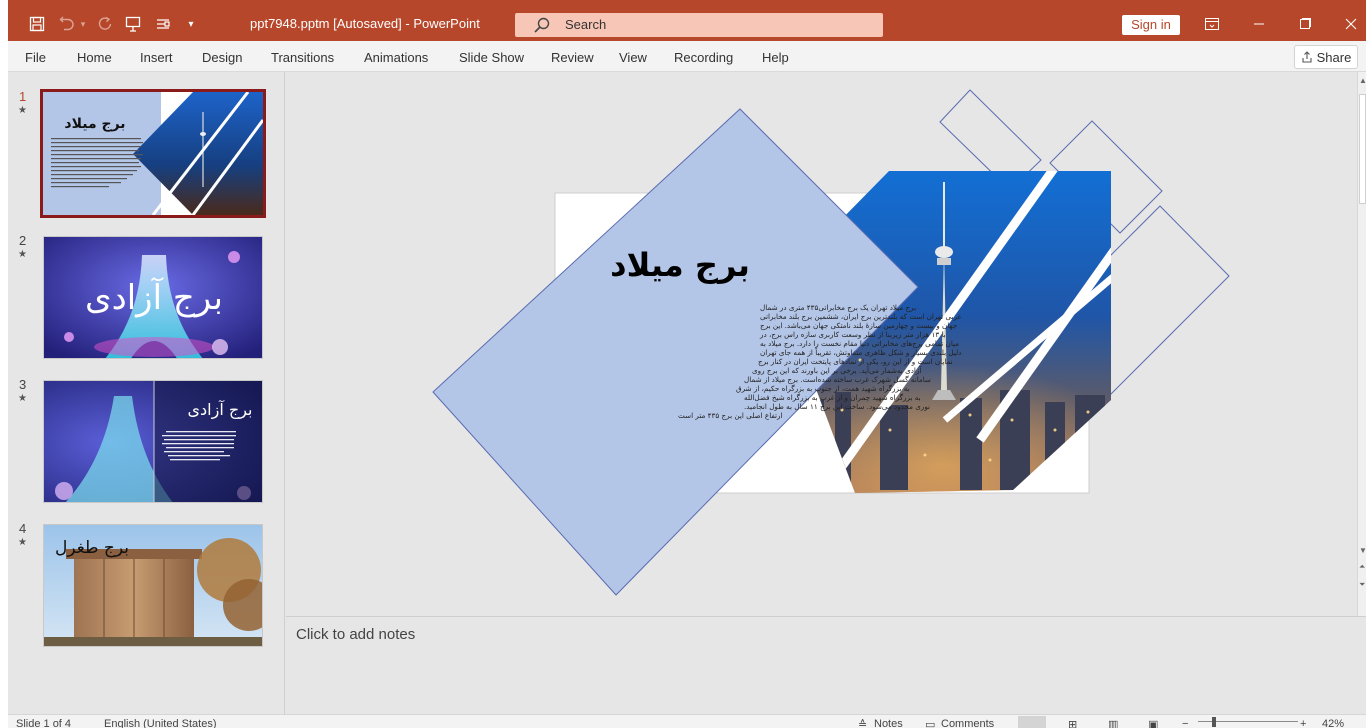 This screenshot has width=1366, height=728. I want to click on slide-1-number: 1, so click(23, 96).